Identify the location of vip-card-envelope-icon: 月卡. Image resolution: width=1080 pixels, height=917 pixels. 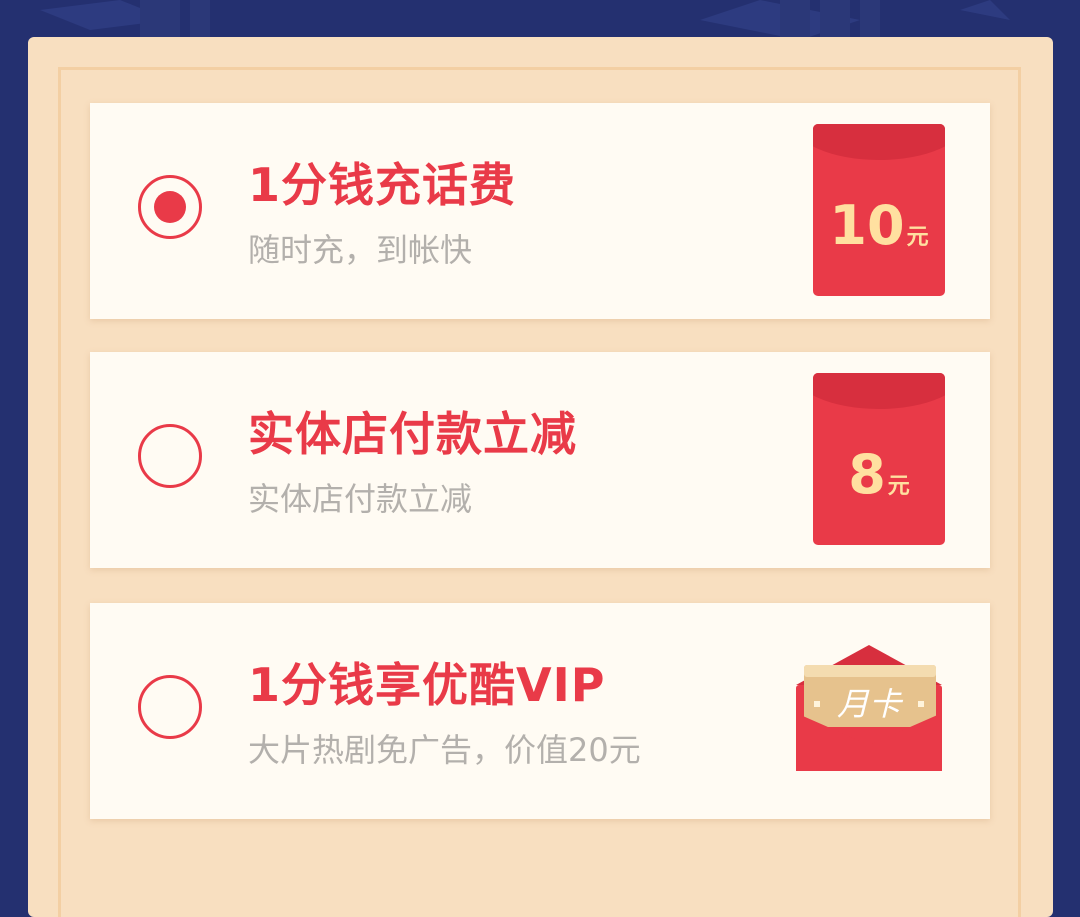
(869, 708).